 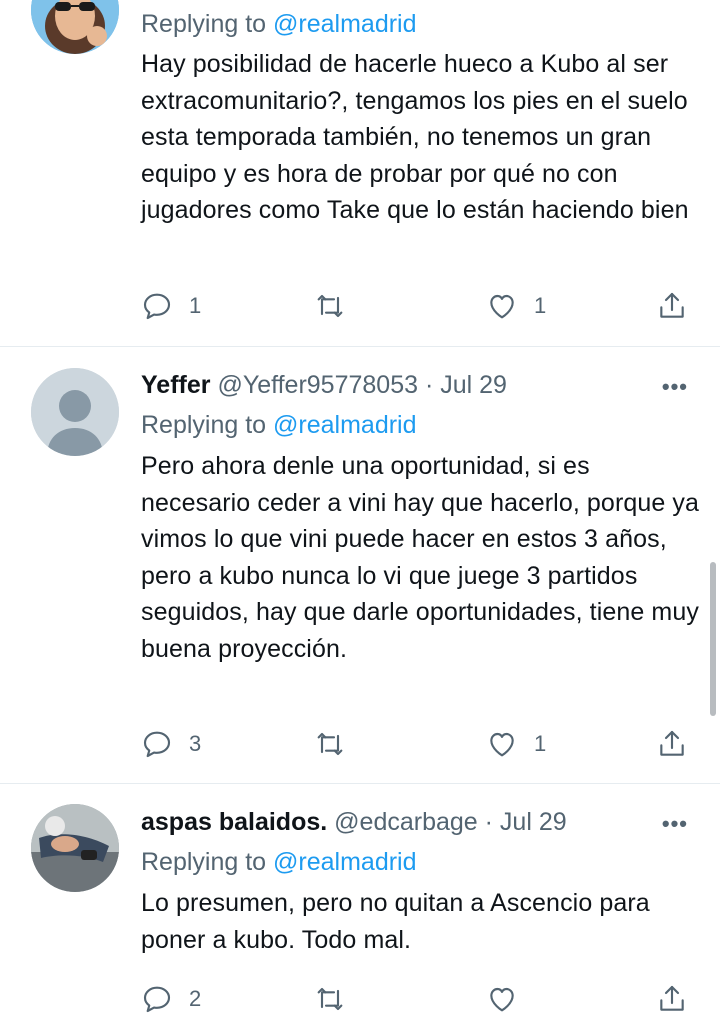 I want to click on reply-button: 3, so click(x=171, y=744).